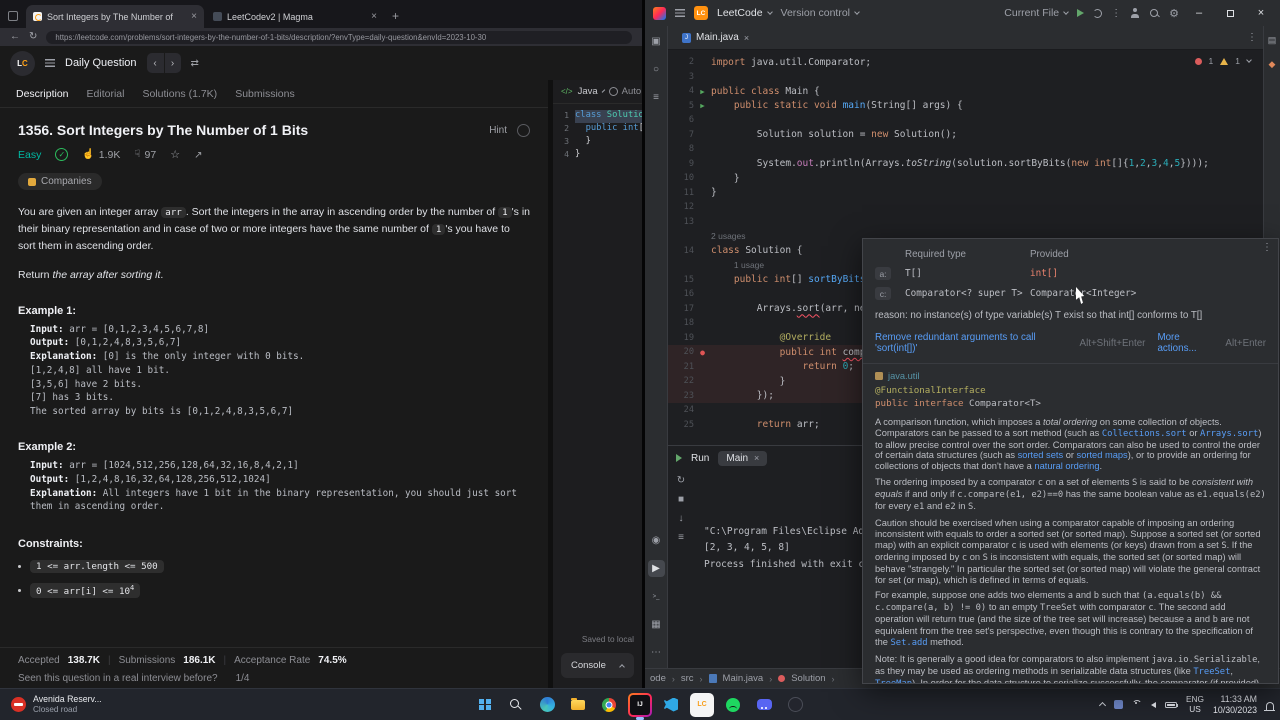  Describe the element at coordinates (22, 63) in the screenshot. I see `leetcode-logo` at that location.